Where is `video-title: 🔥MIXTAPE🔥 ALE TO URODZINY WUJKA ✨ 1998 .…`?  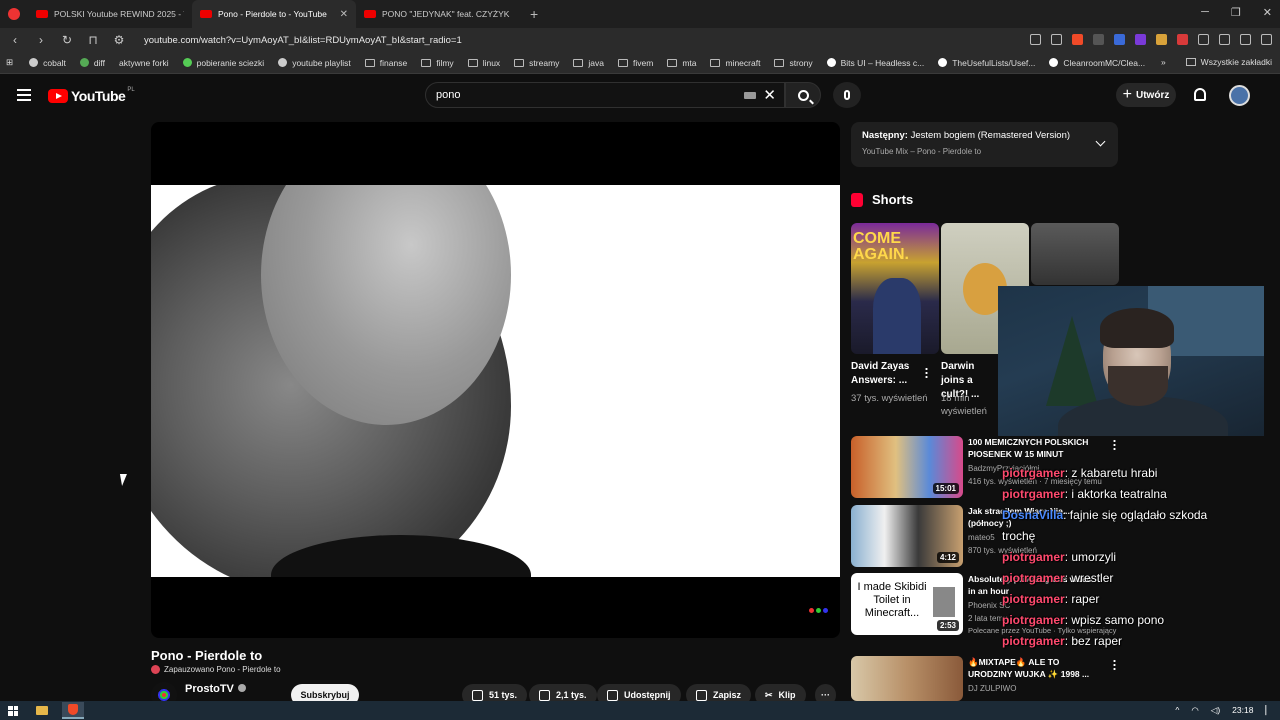 video-title: 🔥MIXTAPE🔥 ALE TO URODZINY WUJKA ✨ 1998 .… is located at coordinates (1034, 668).